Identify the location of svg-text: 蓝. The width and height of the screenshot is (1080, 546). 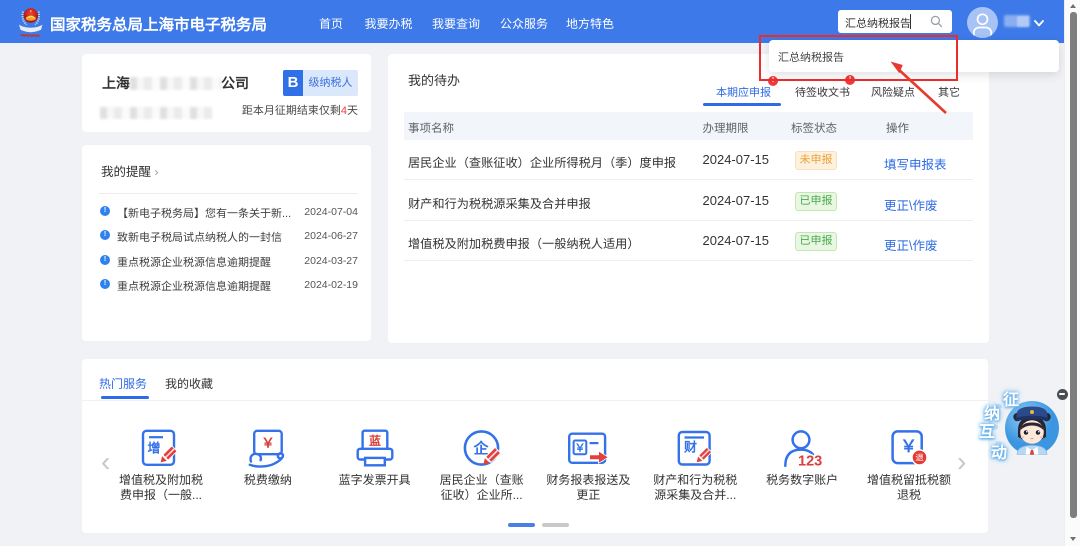
(375, 440).